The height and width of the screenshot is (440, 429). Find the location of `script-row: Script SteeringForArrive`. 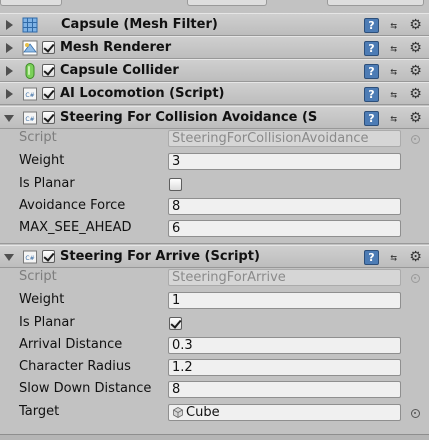

script-row: Script SteeringForArrive is located at coordinates (214, 278).